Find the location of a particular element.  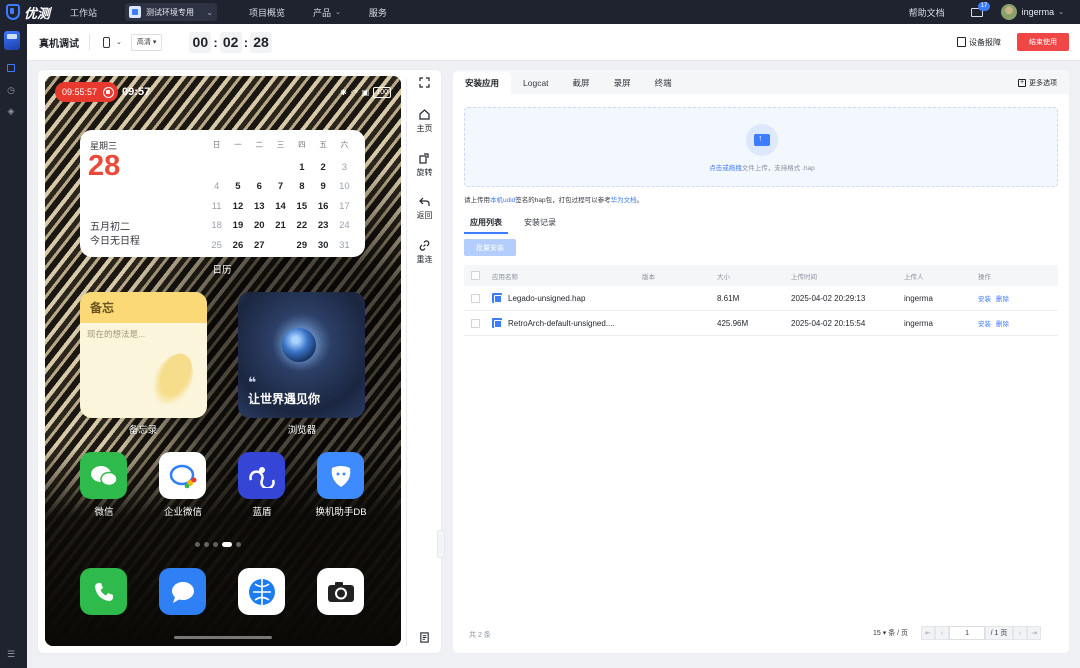

timer-minutes: 02 is located at coordinates (230, 42).